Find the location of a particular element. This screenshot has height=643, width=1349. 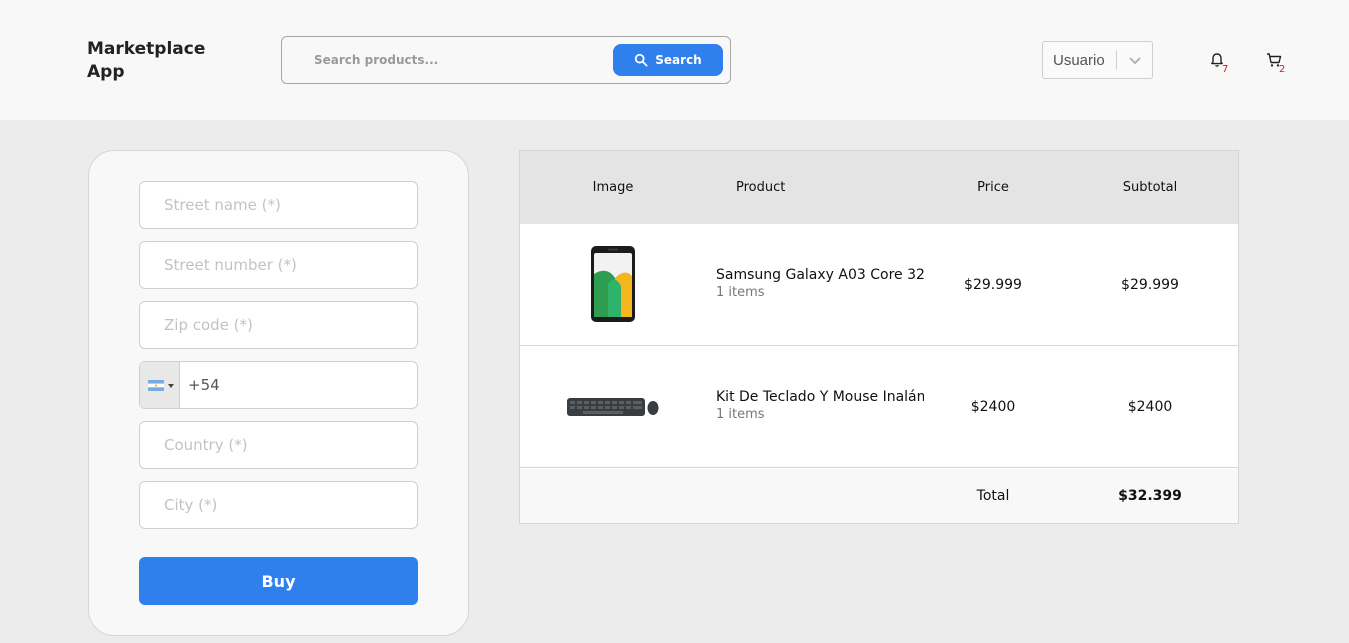

column-header-product: Product is located at coordinates (761, 187).